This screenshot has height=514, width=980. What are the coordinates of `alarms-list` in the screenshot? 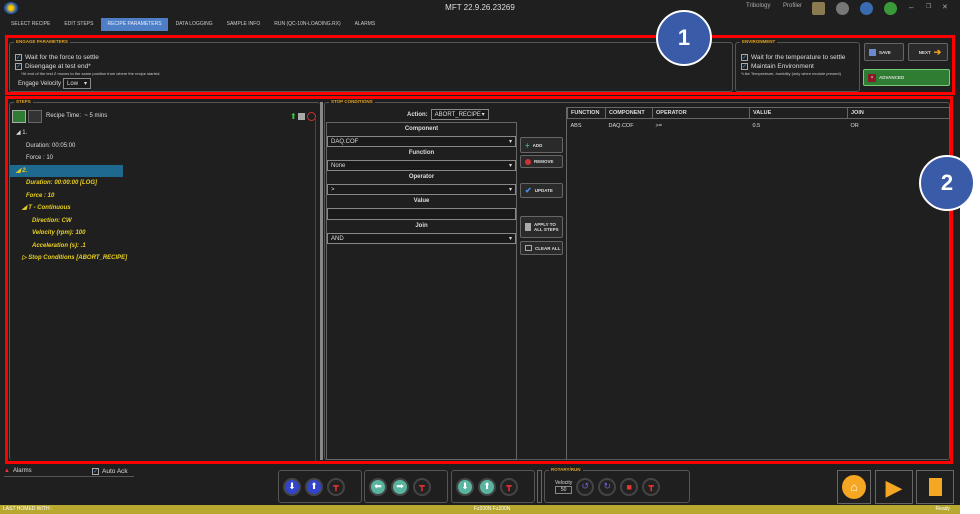 It's located at (69, 490).